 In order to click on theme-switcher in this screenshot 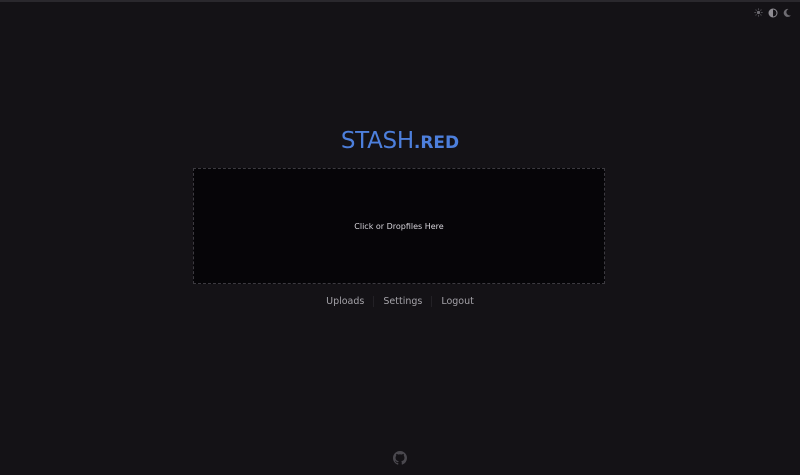, I will do `click(772, 12)`.